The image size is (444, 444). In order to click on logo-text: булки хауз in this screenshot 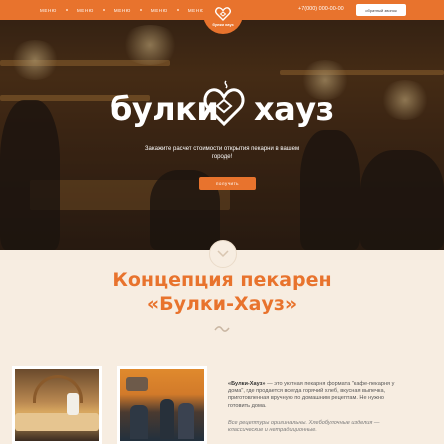, I will do `click(223, 24)`.